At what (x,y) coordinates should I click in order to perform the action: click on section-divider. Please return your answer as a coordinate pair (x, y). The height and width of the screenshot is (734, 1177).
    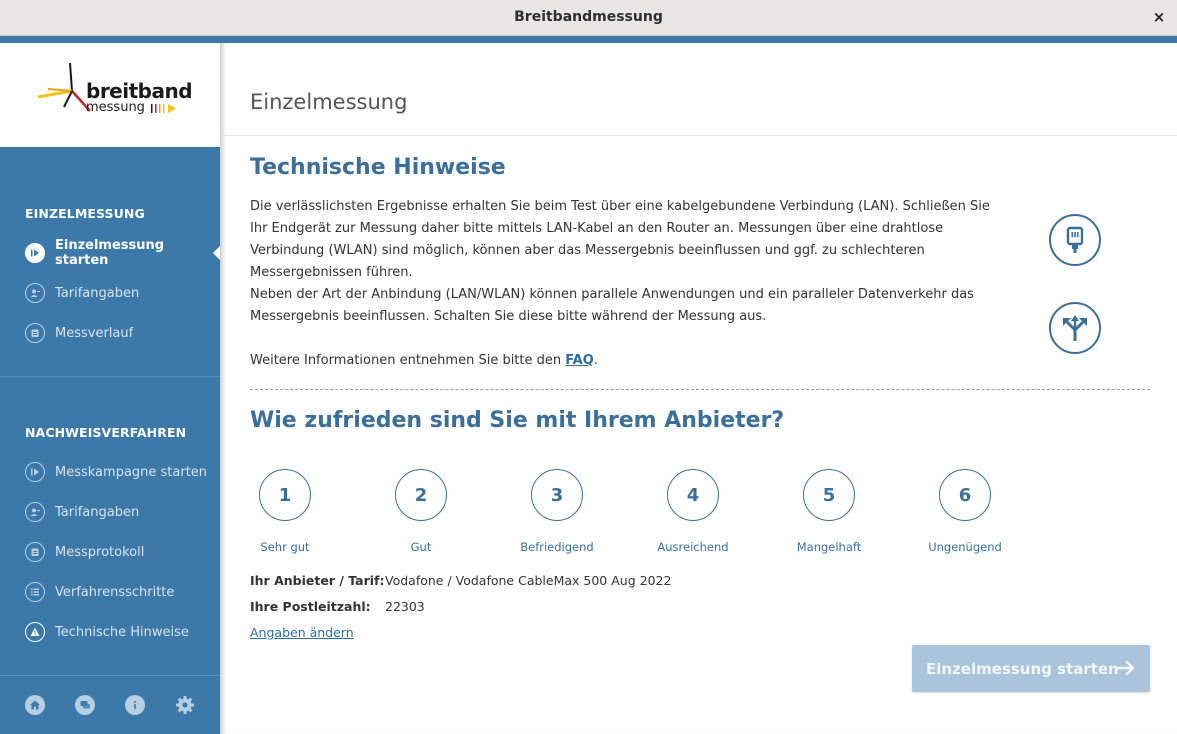
    Looking at the image, I should click on (700, 389).